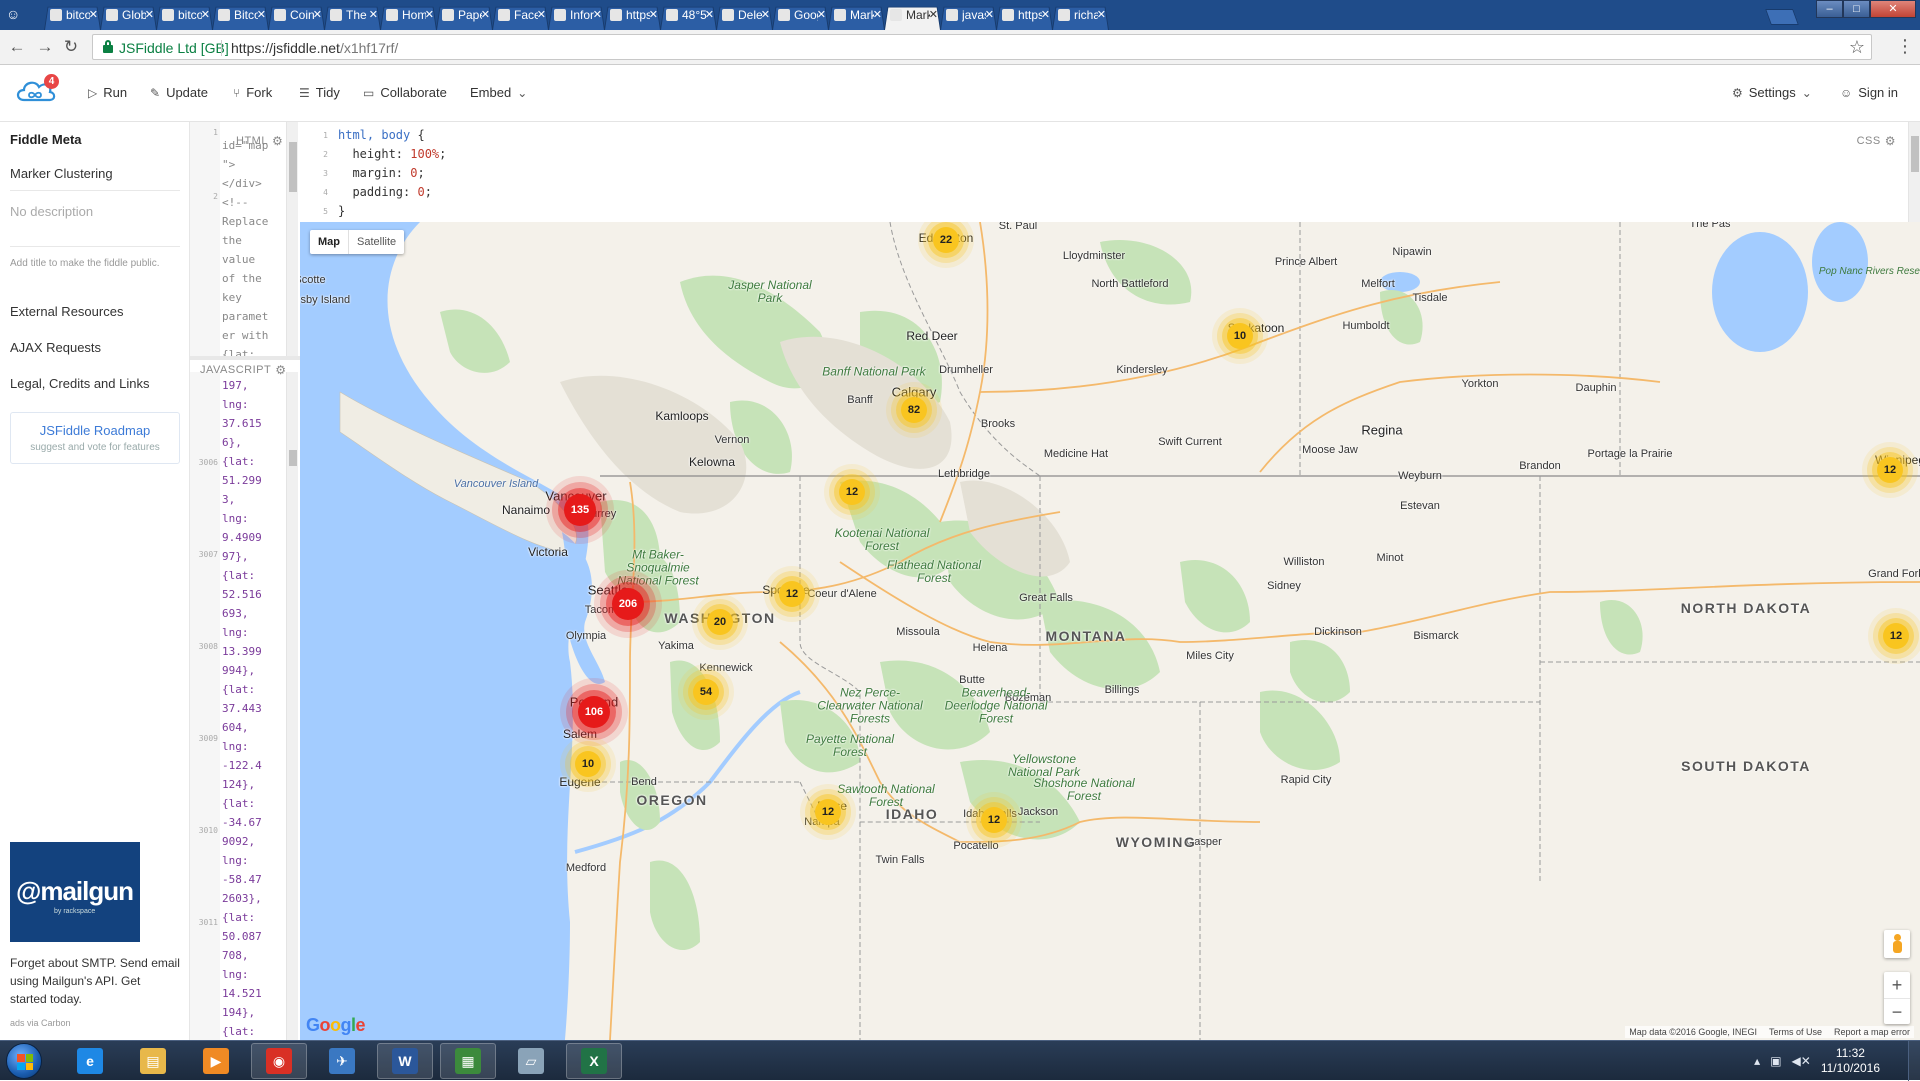  Describe the element at coordinates (245, 358) in the screenshot. I see `pane-resize-handle` at that location.